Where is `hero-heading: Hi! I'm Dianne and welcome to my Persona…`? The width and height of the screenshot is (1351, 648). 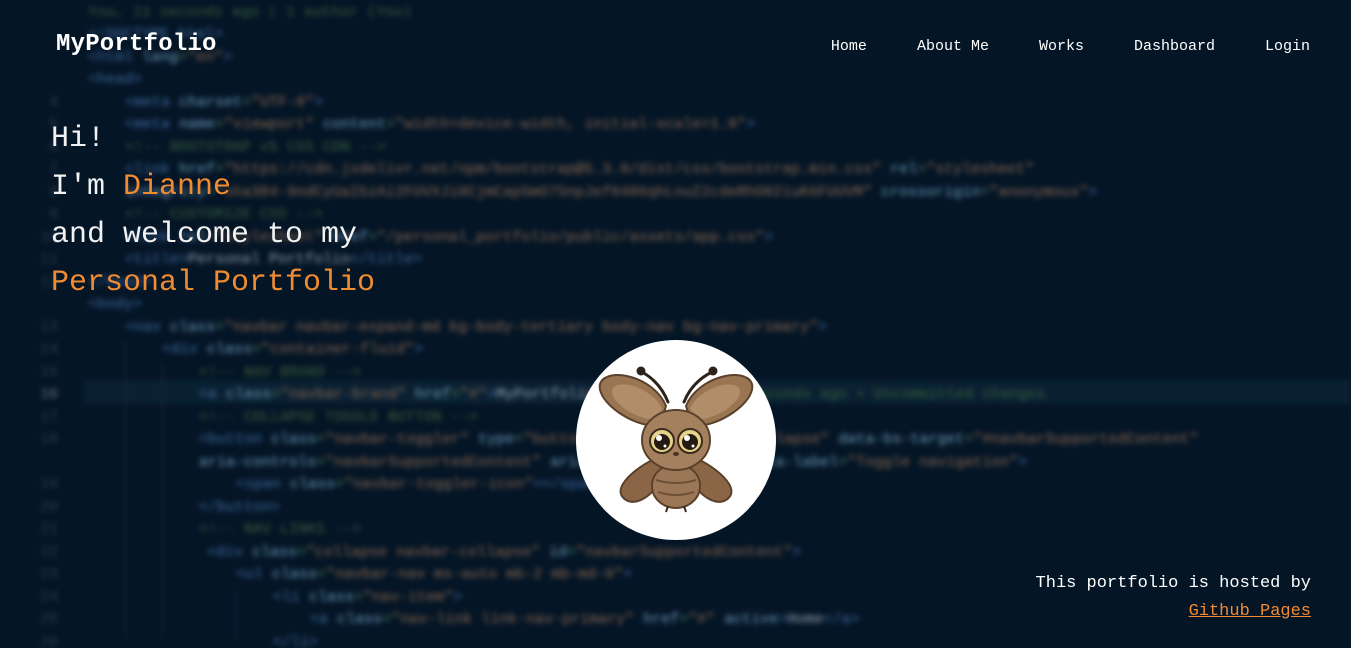
hero-heading: Hi! I'm Dianne and welcome to my Persona… is located at coordinates (213, 211).